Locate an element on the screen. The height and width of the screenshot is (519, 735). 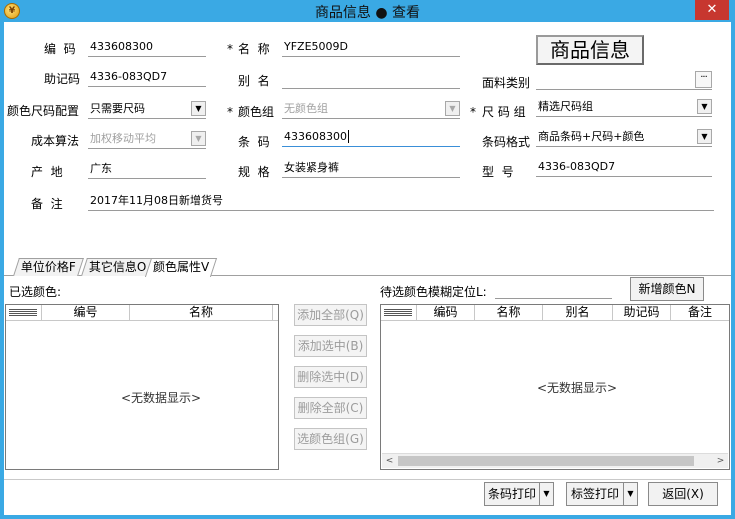
color-size-config-value: 只需要尺码 is located at coordinates (117, 108).